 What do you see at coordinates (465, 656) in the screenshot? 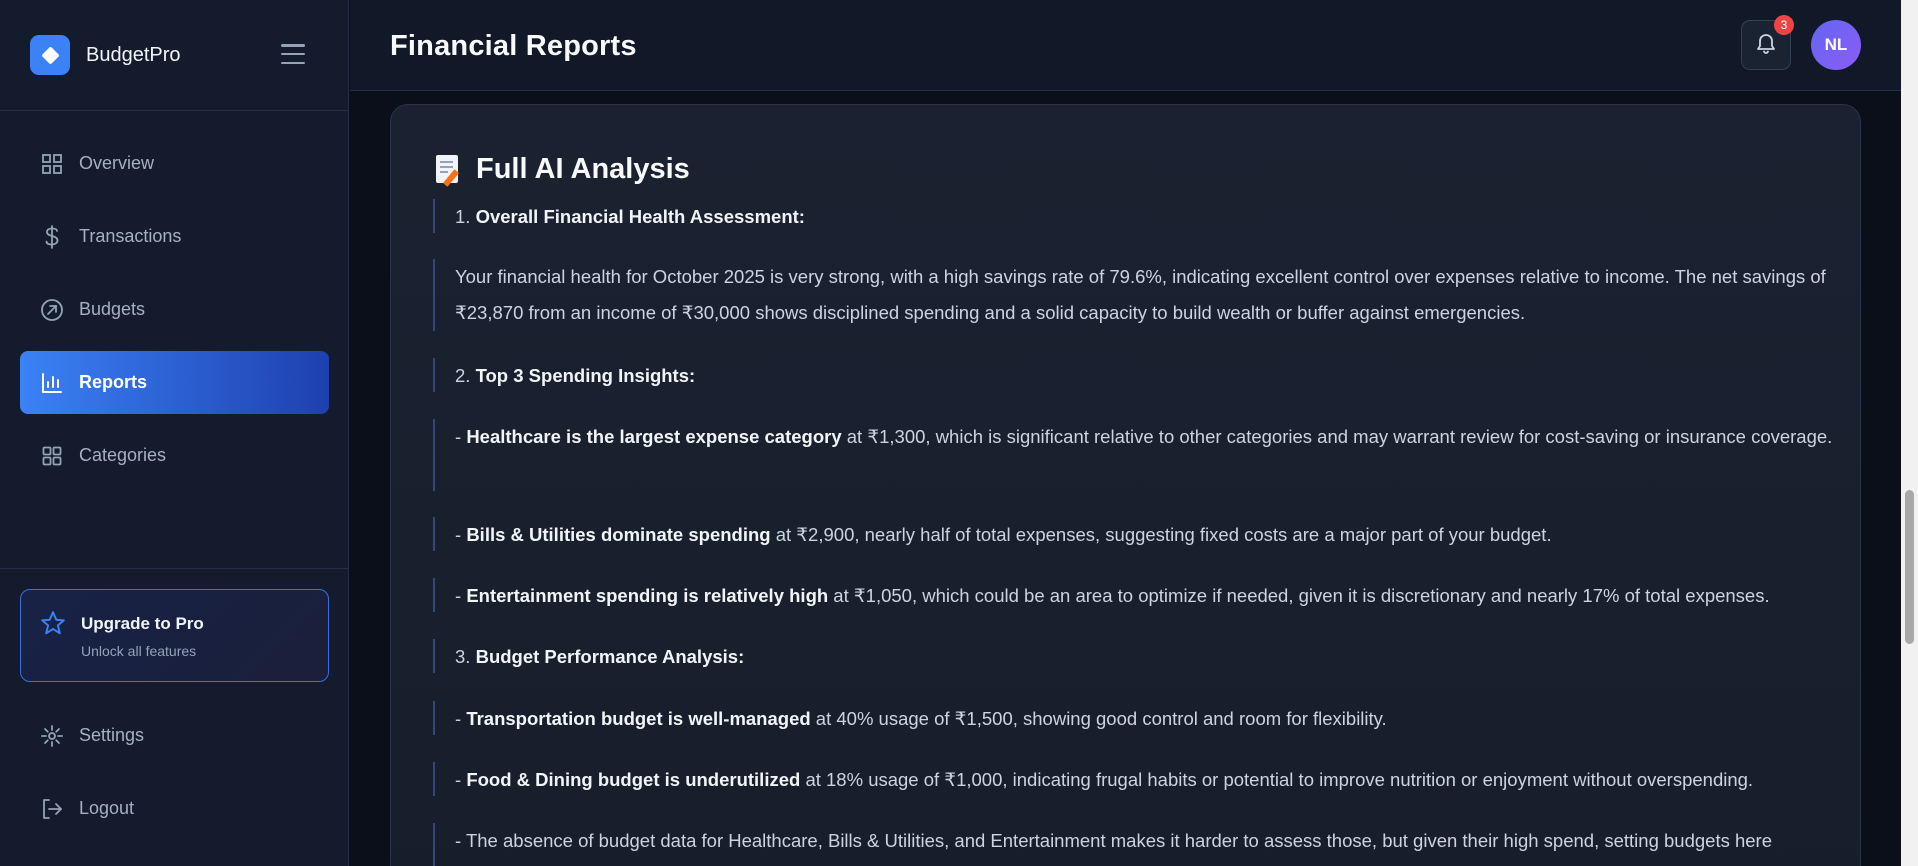
I see `paragraph-prefix: 3.` at bounding box center [465, 656].